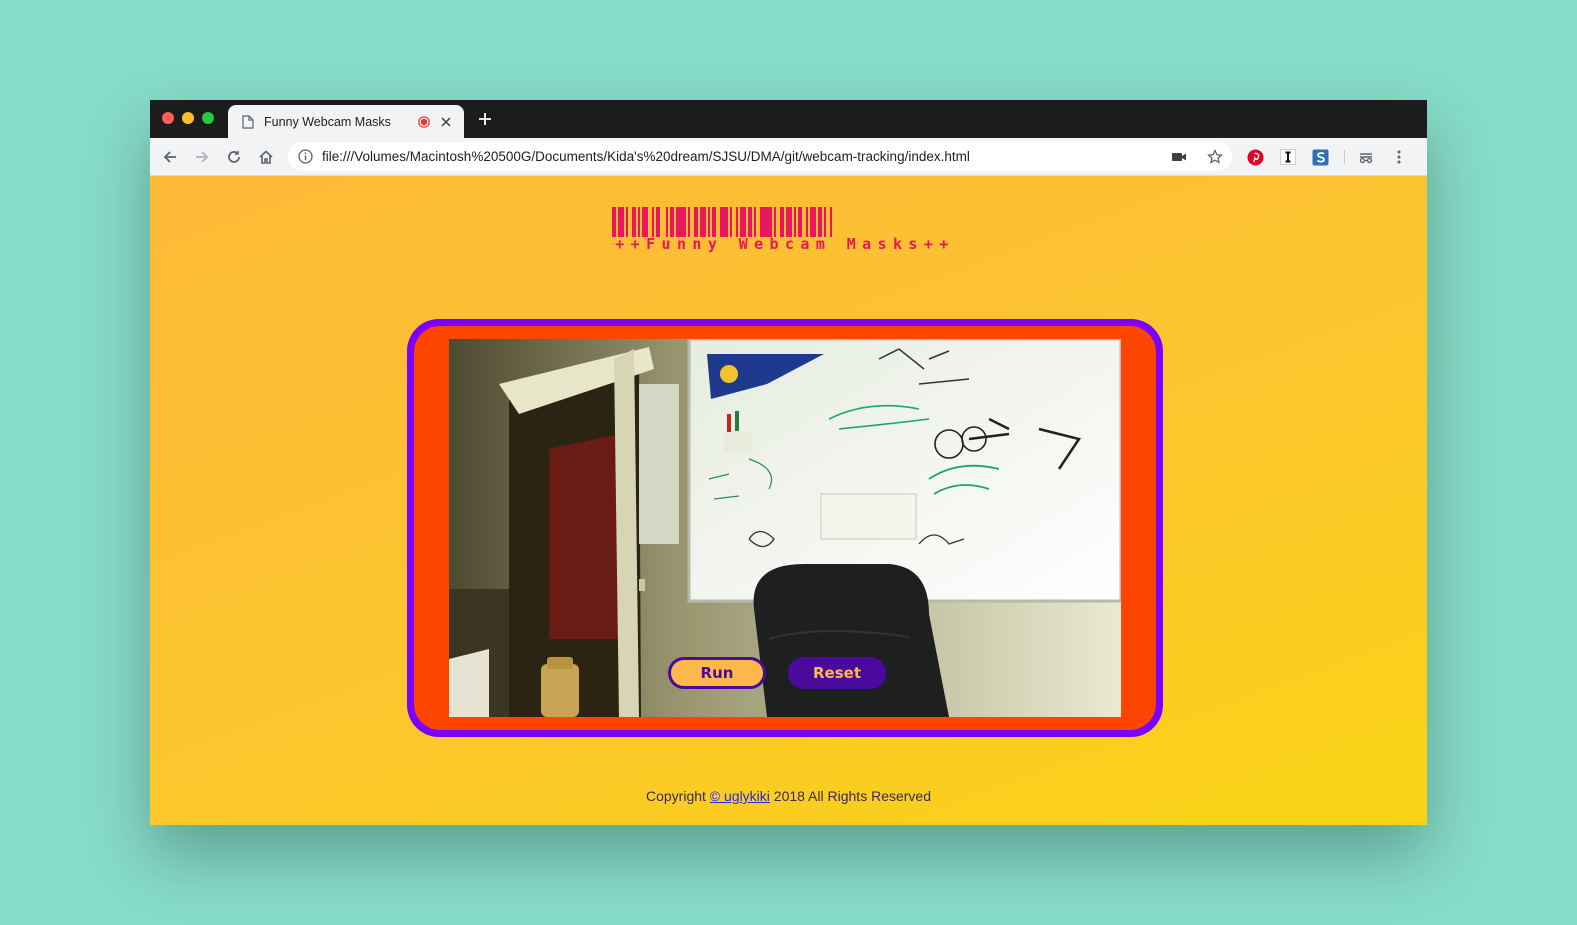 This screenshot has width=1577, height=925. I want to click on title-bar: Funny Webcam Masks, so click(788, 119).